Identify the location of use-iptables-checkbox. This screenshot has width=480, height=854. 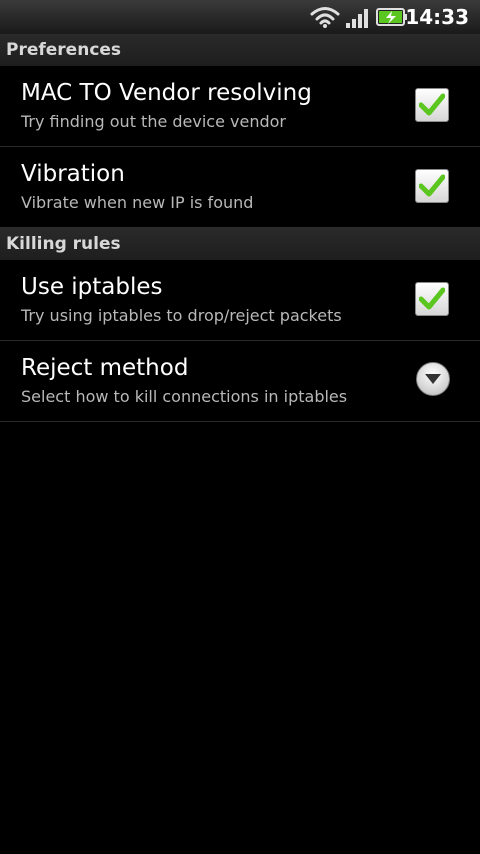
(432, 299).